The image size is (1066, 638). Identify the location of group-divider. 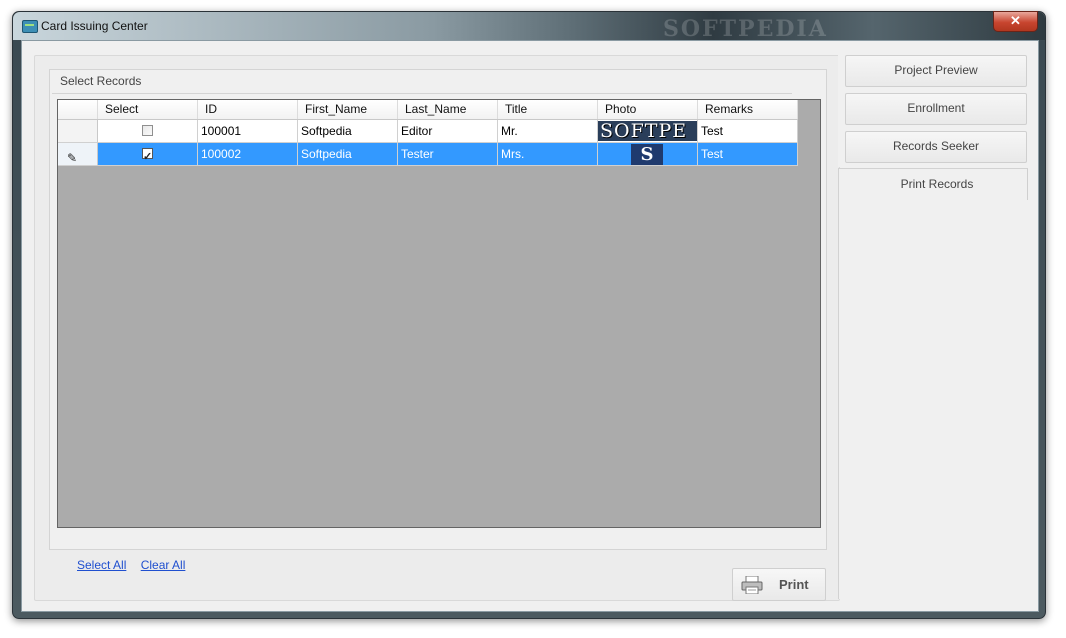
(422, 93).